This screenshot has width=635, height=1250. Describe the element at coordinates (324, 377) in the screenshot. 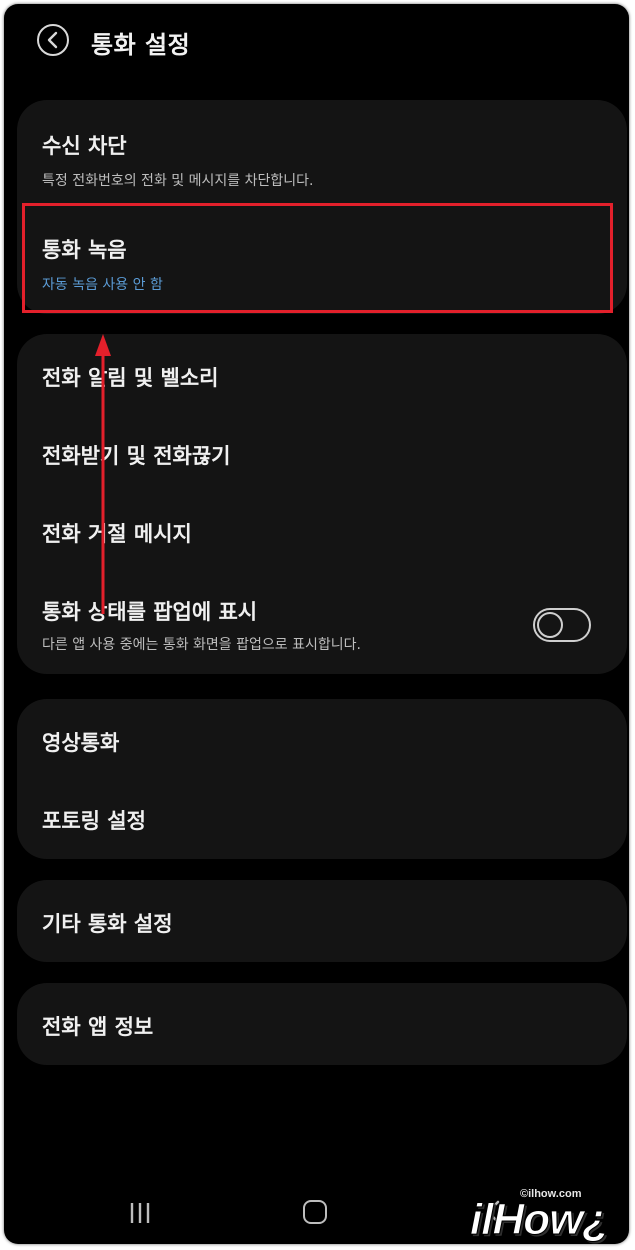

I see `call-alert-ringtone-item: 전화 알림 및 벨소리` at that location.